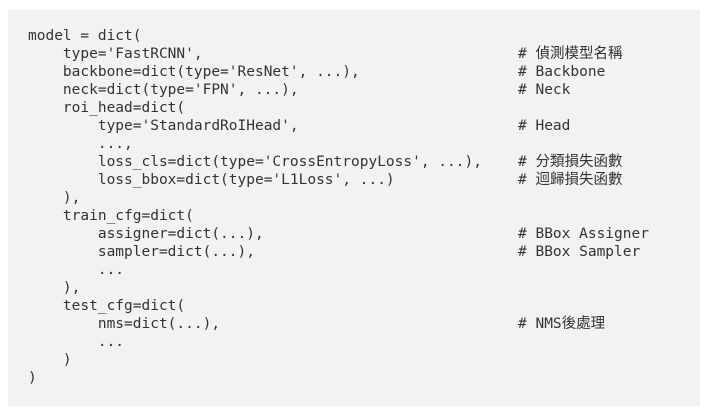  I want to click on code-line-12: assigner=dict(...), # BBox Assigner, so click(354, 234).